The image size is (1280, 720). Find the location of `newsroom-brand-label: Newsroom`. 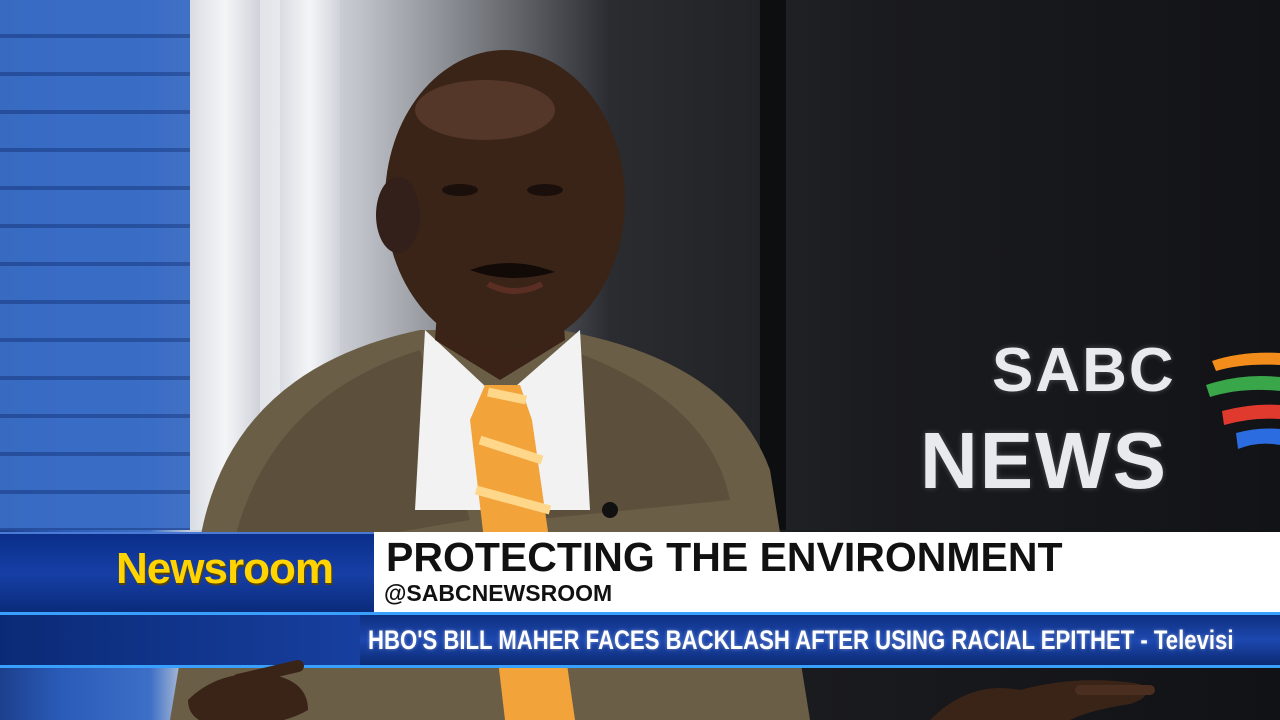

newsroom-brand-label: Newsroom is located at coordinates (225, 568).